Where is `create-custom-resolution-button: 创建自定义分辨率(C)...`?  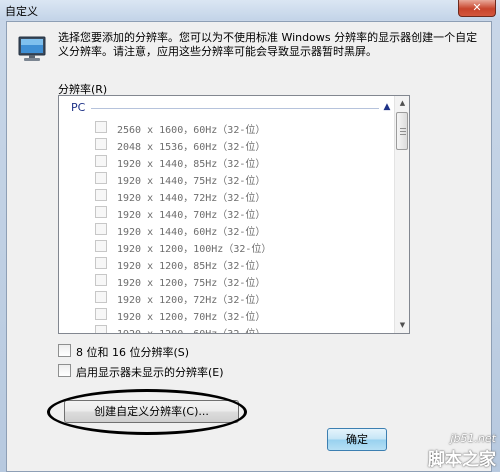
create-custom-resolution-button: 创建自定义分辨率(C)... is located at coordinates (151, 411).